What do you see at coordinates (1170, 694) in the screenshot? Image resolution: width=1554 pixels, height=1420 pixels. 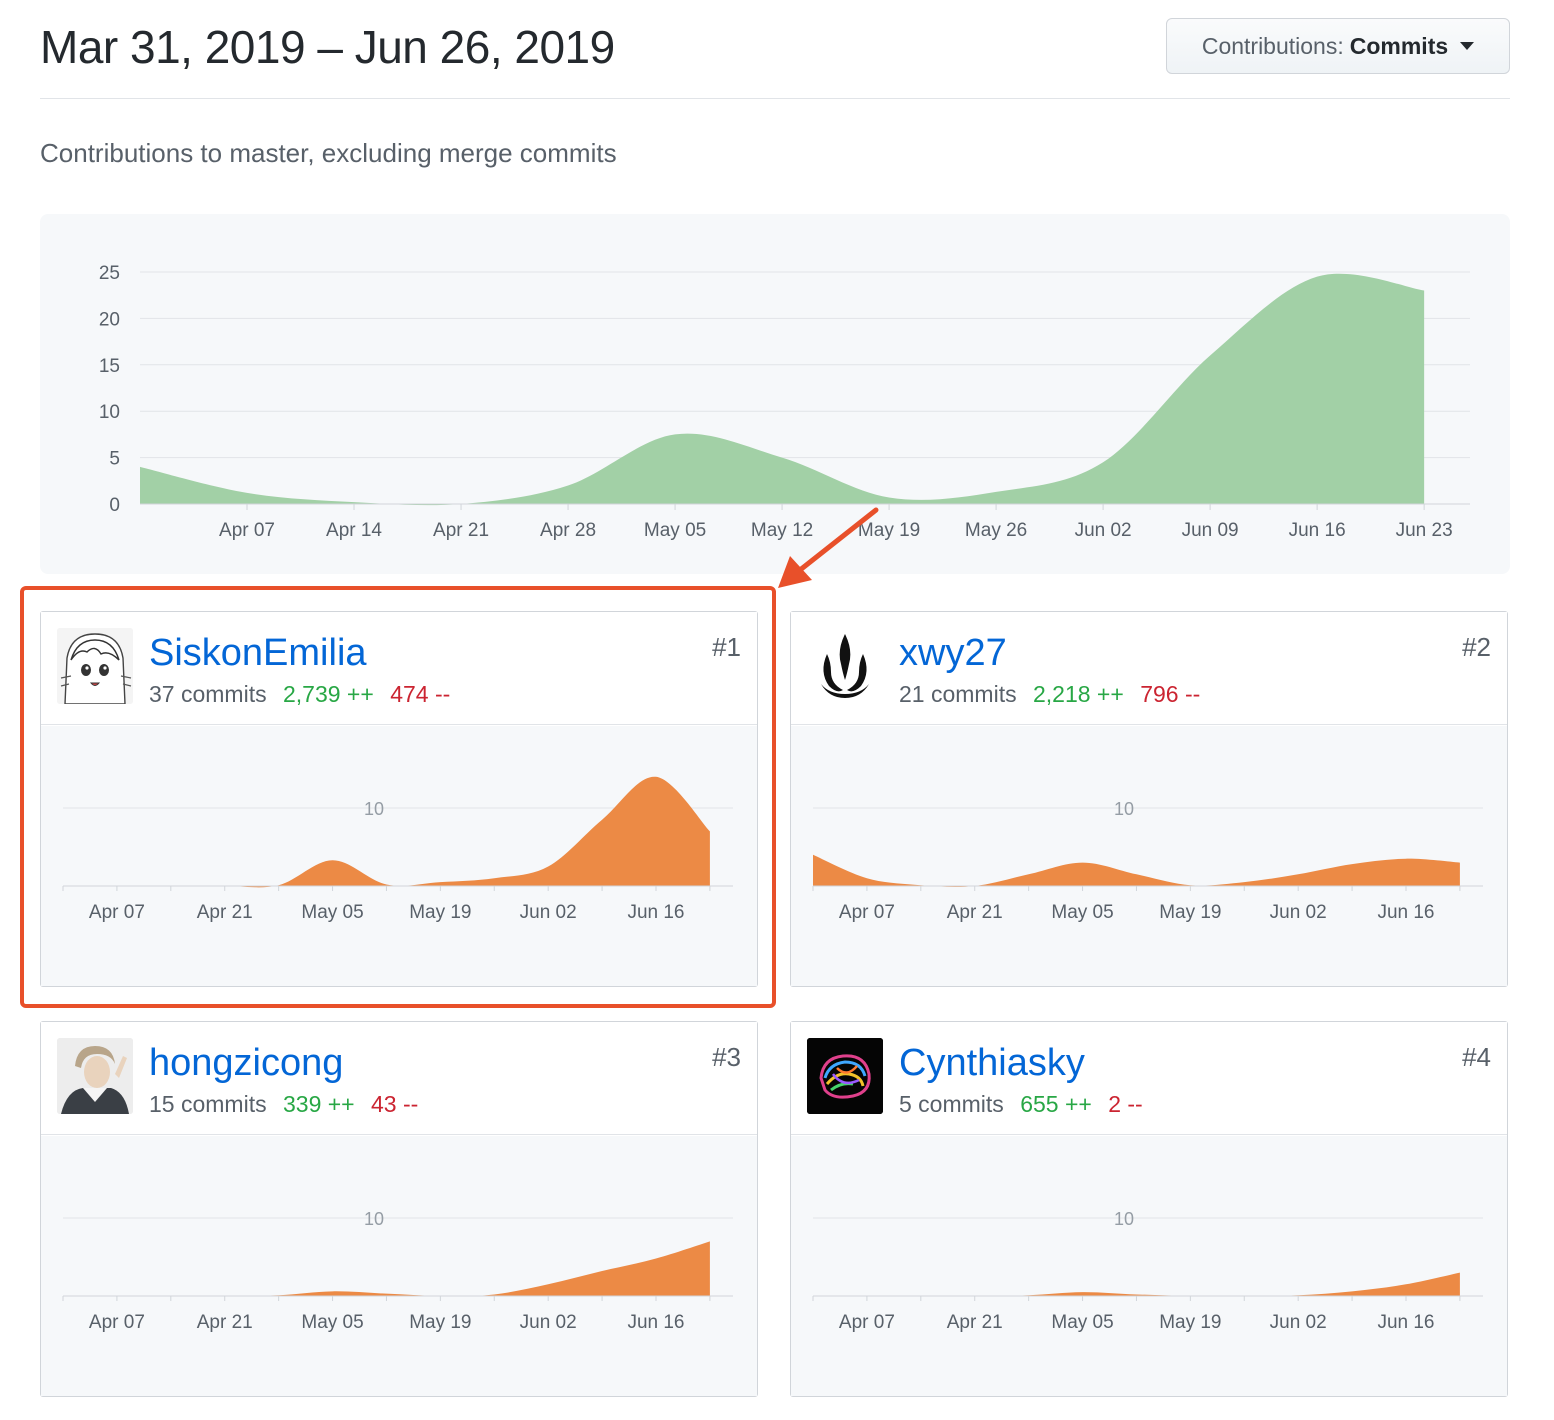 I see `deletions-count: 796 --` at bounding box center [1170, 694].